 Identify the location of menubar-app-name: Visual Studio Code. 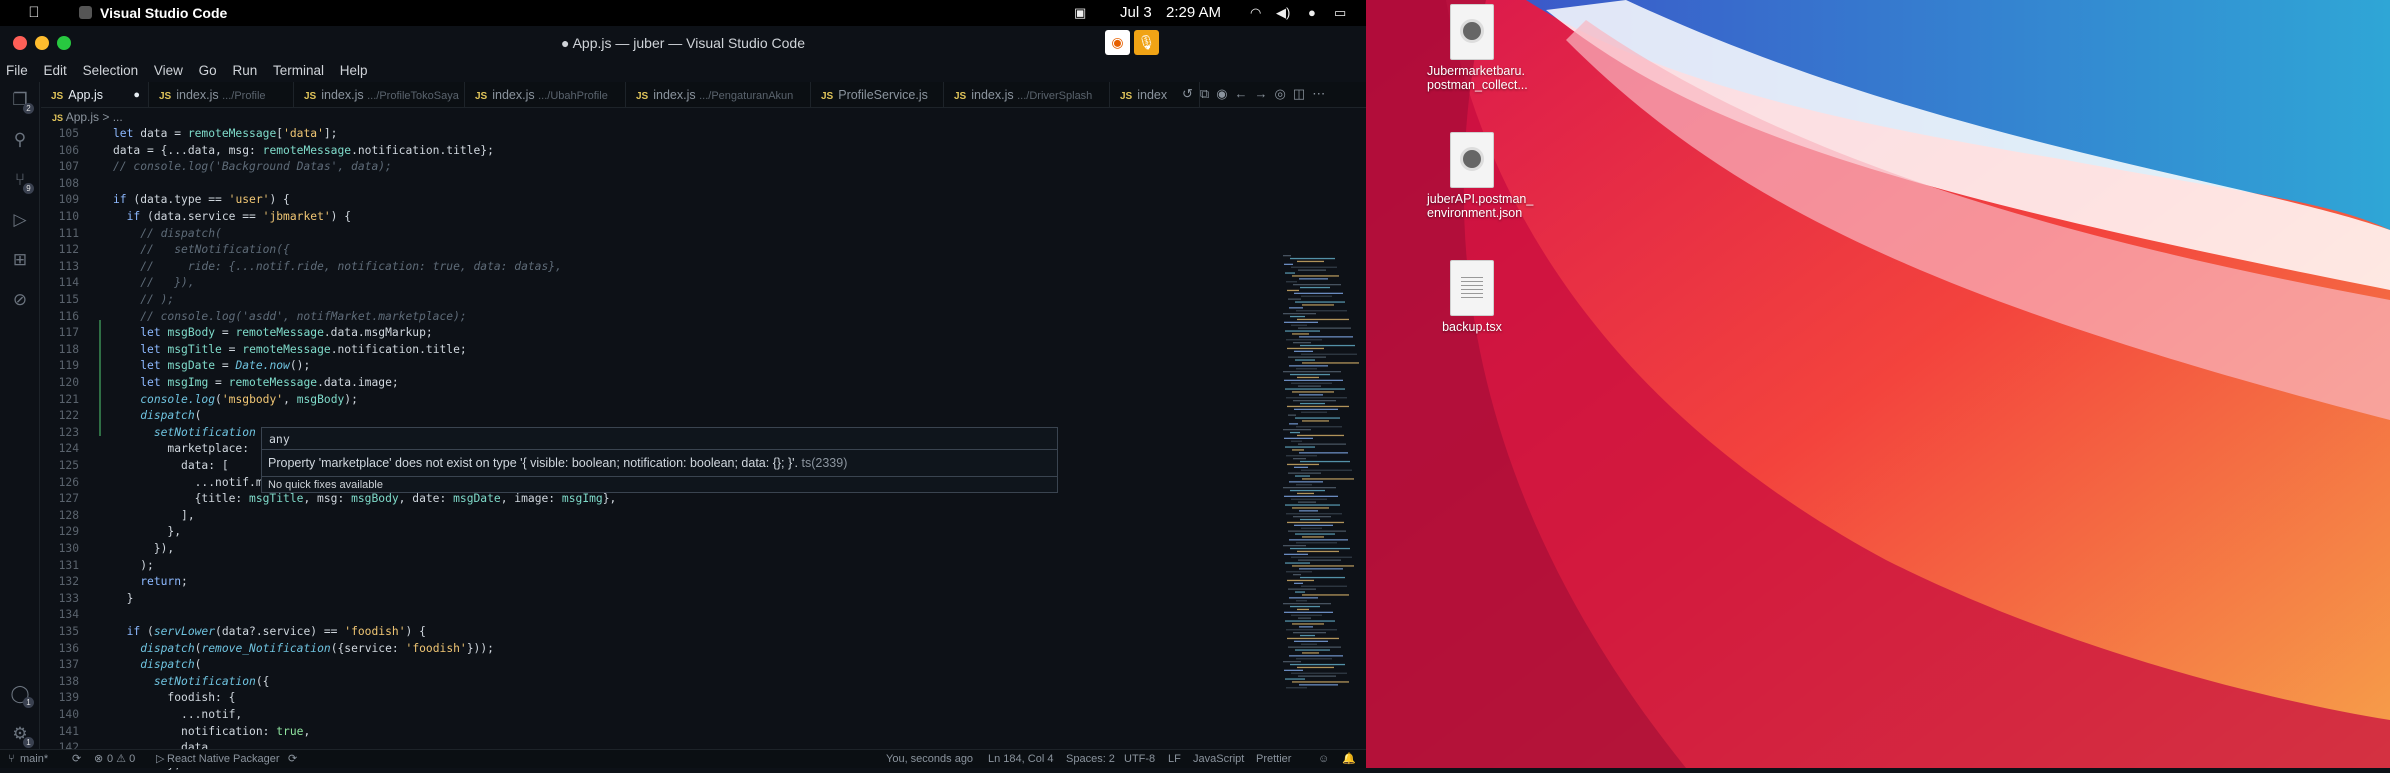
(163, 13).